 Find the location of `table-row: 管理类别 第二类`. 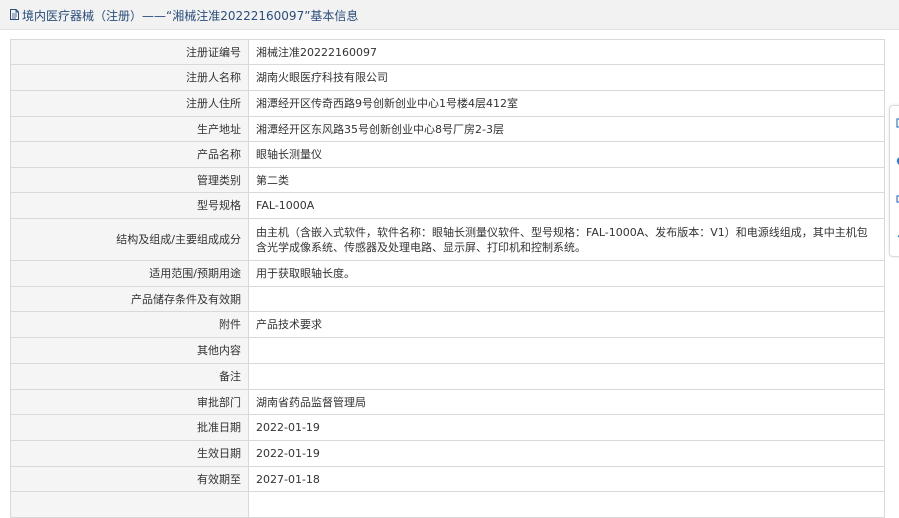

table-row: 管理类别 第二类 is located at coordinates (447, 180).